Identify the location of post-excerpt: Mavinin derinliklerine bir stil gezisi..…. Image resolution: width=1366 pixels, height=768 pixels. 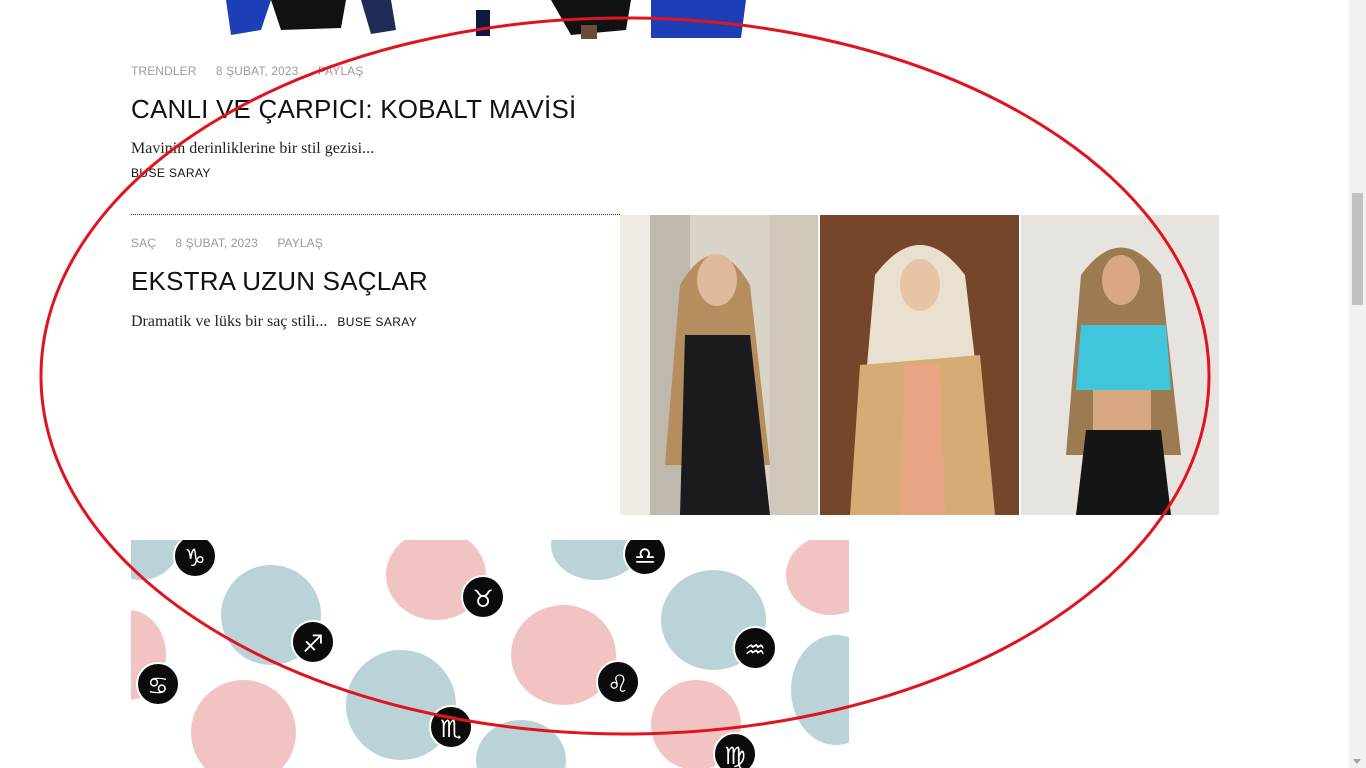
(253, 148).